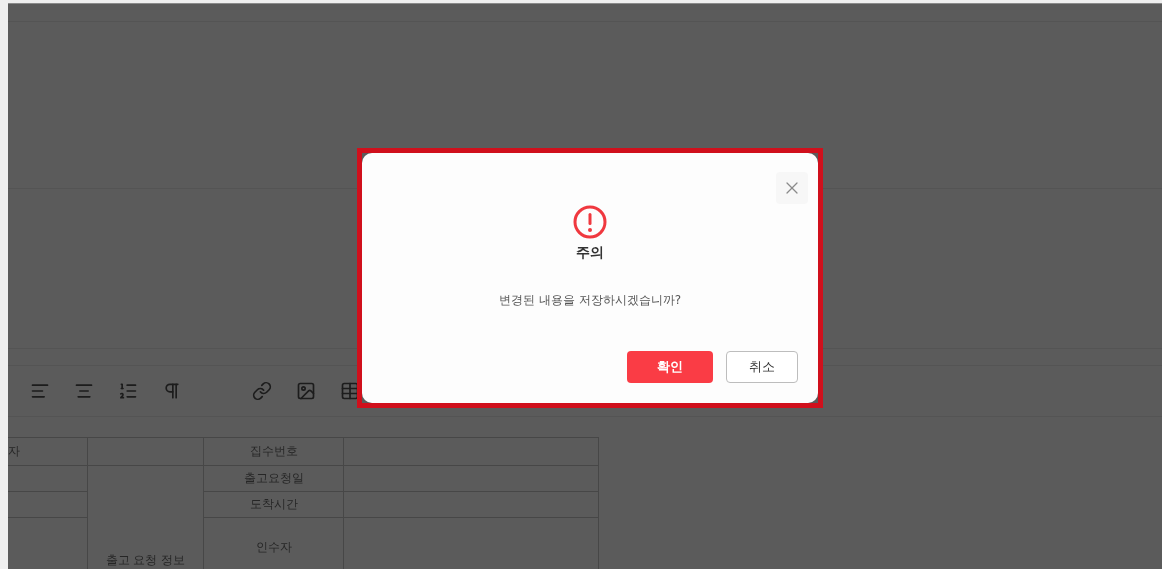 The height and width of the screenshot is (569, 1162). Describe the element at coordinates (590, 300) in the screenshot. I see `dialog-message: 변경된 내용을 저장하시겠습니까?` at that location.